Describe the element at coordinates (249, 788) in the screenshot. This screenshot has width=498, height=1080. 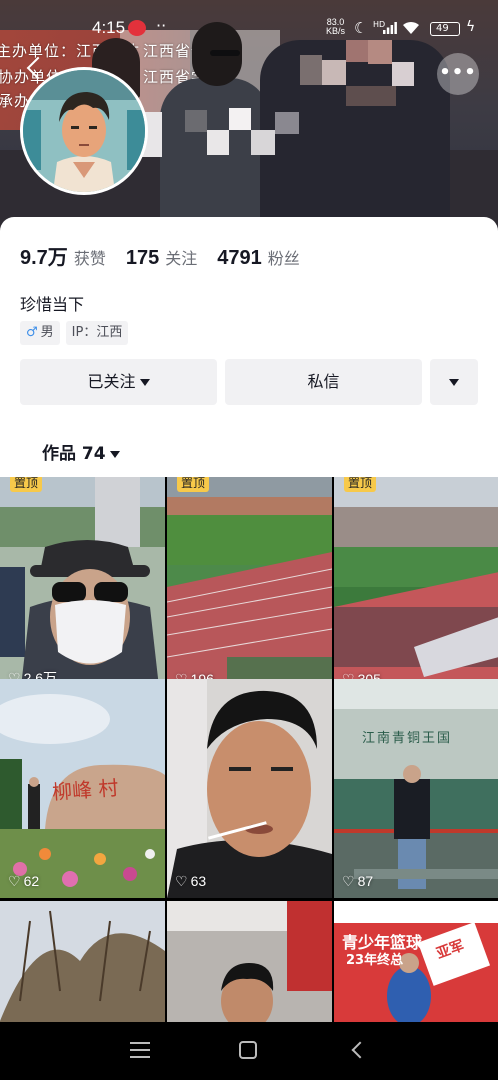
I see `video-thumbnail: ♡ 63` at that location.